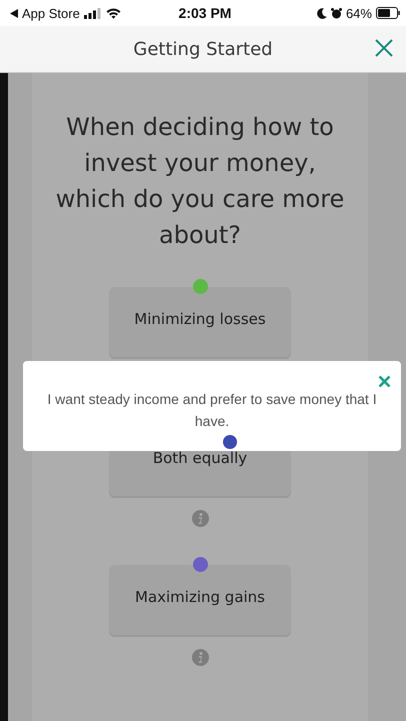 This screenshot has height=721, width=406. Describe the element at coordinates (200, 181) in the screenshot. I see `question-heading: When deciding how to invest your money, which do you care more about?` at that location.